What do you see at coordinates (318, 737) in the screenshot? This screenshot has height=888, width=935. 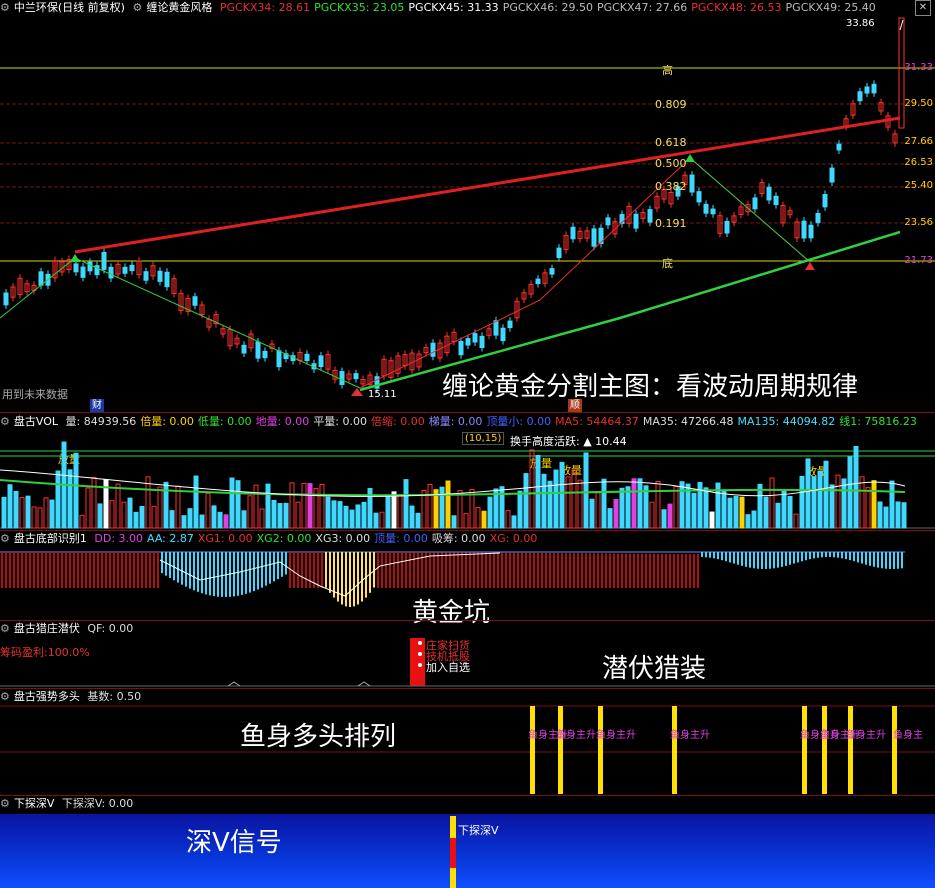 I see `trend-title: 鱼身多头排列` at bounding box center [318, 737].